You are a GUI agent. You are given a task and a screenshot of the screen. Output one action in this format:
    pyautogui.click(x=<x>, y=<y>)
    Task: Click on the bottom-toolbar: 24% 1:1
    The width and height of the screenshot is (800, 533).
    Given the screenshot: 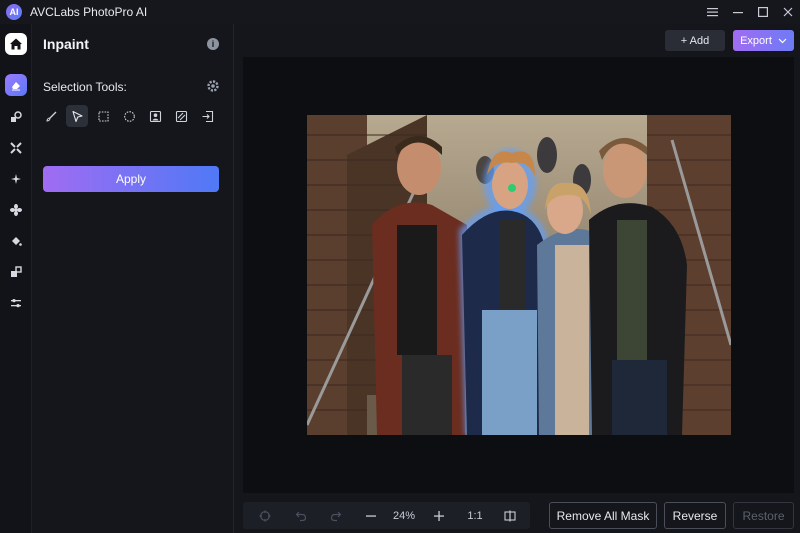 What is the action you would take?
    pyautogui.click(x=386, y=515)
    